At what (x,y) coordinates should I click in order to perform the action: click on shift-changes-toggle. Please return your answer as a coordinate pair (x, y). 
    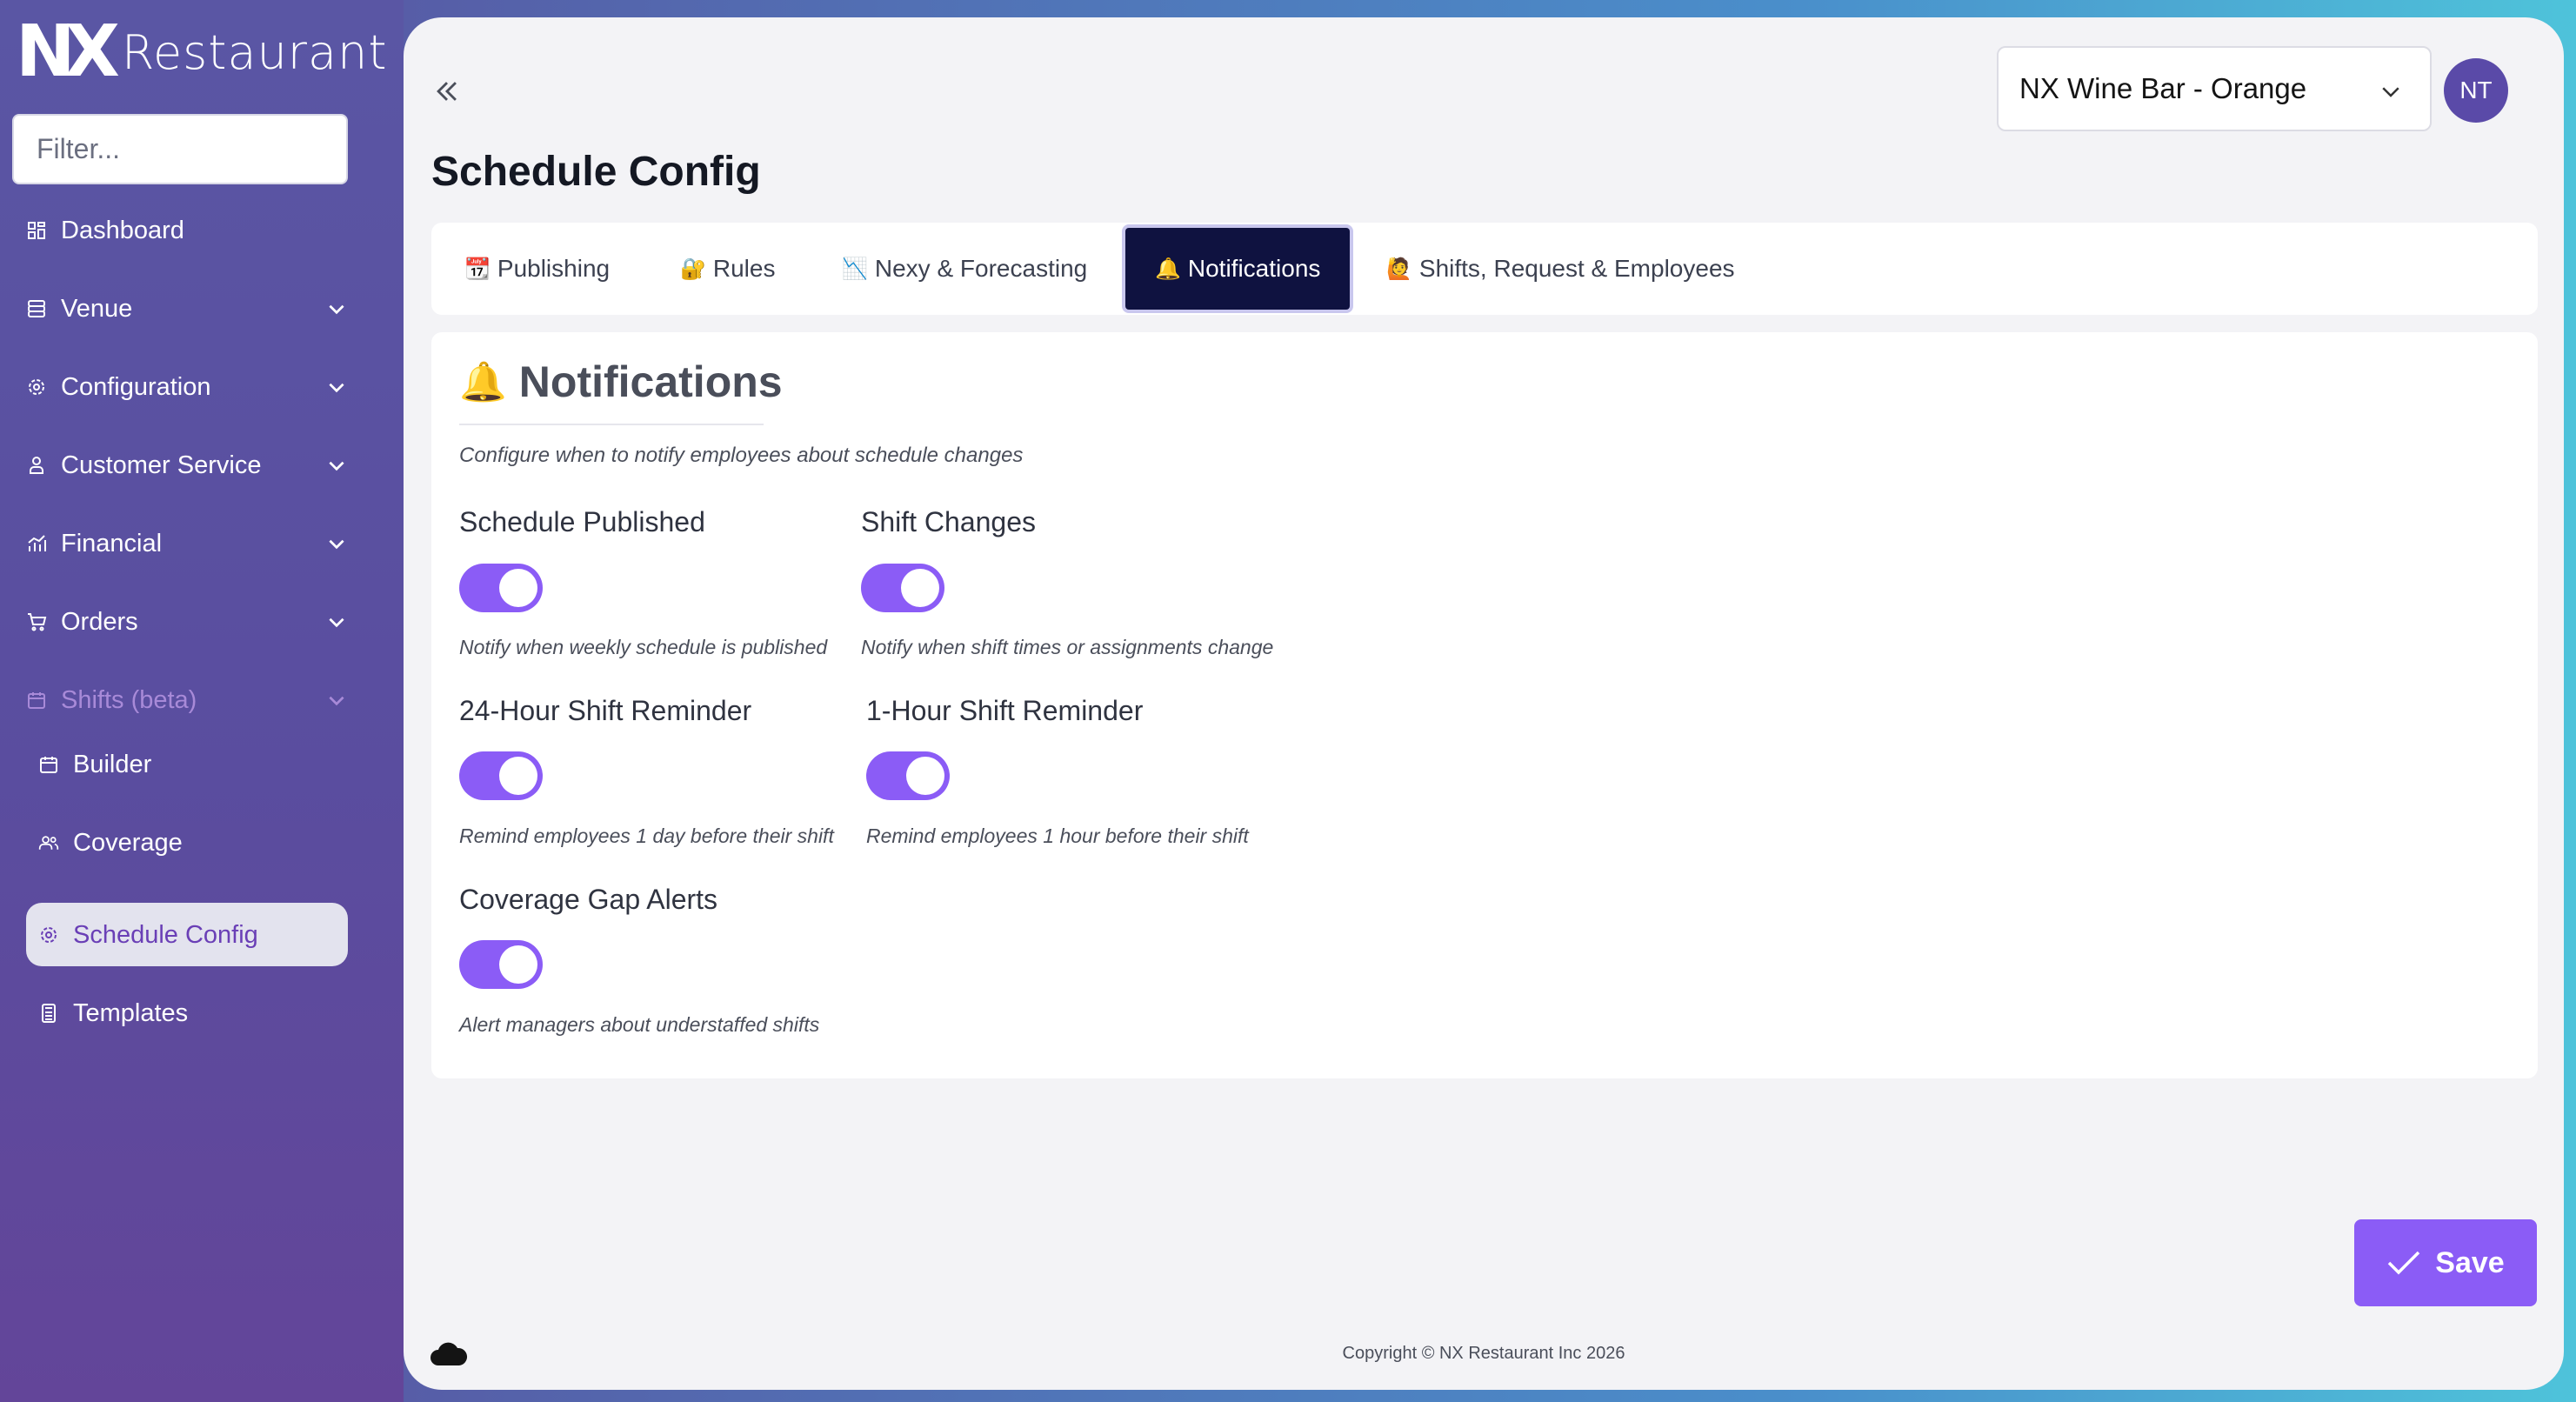
    Looking at the image, I should click on (902, 588).